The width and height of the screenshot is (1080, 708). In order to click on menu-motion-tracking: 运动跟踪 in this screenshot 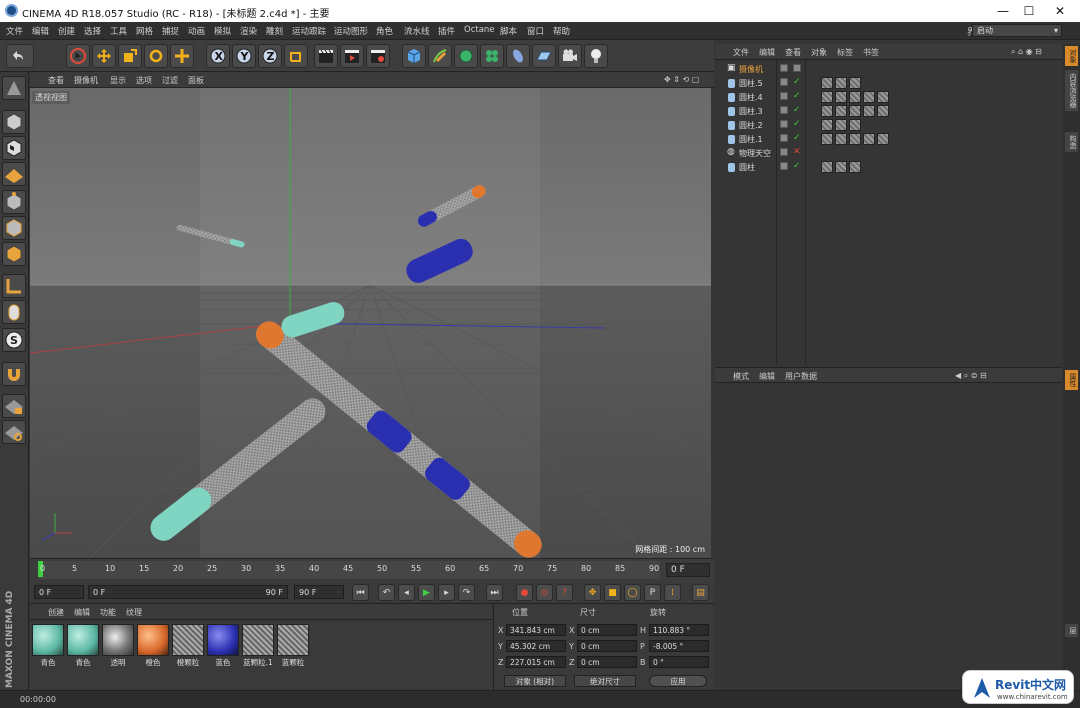, I will do `click(309, 31)`.